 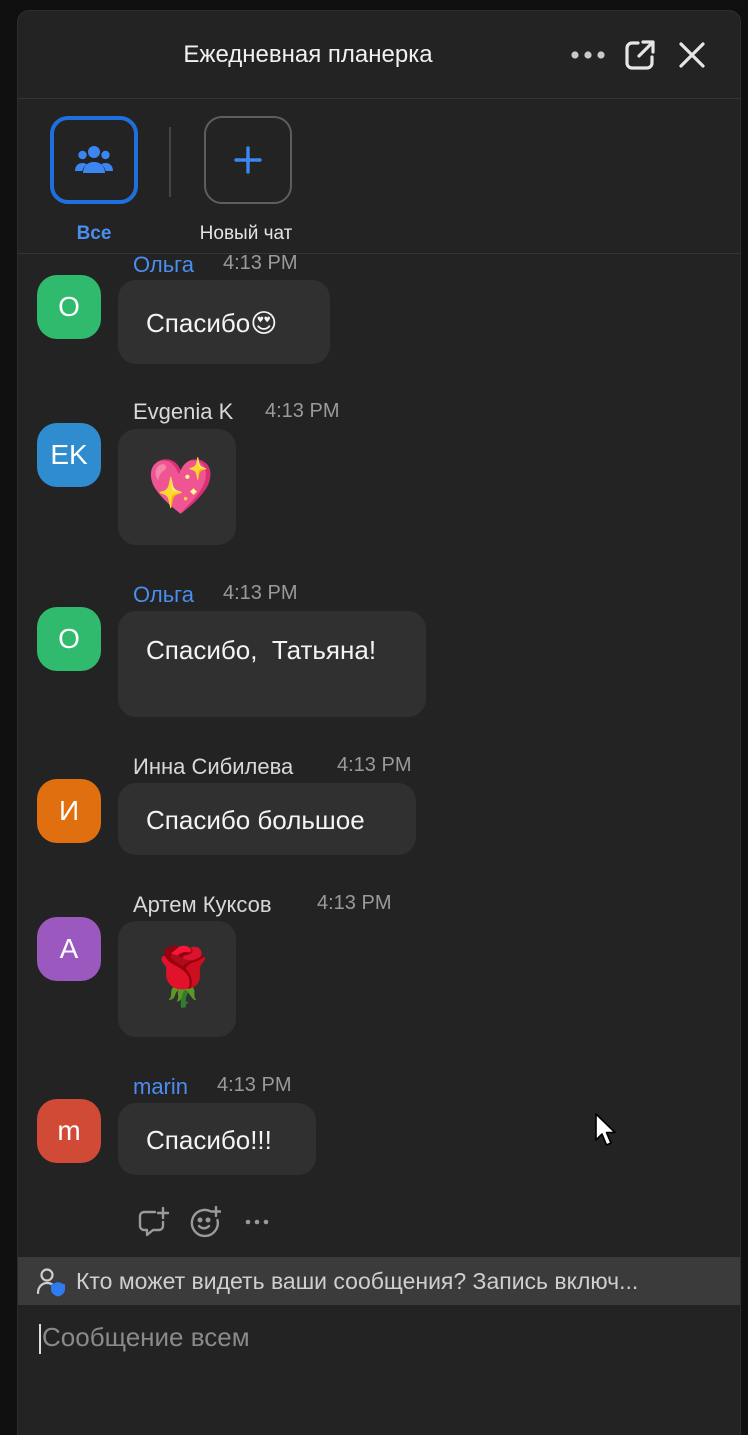 What do you see at coordinates (379, 1370) in the screenshot?
I see `compose-area: Сообщение всем` at bounding box center [379, 1370].